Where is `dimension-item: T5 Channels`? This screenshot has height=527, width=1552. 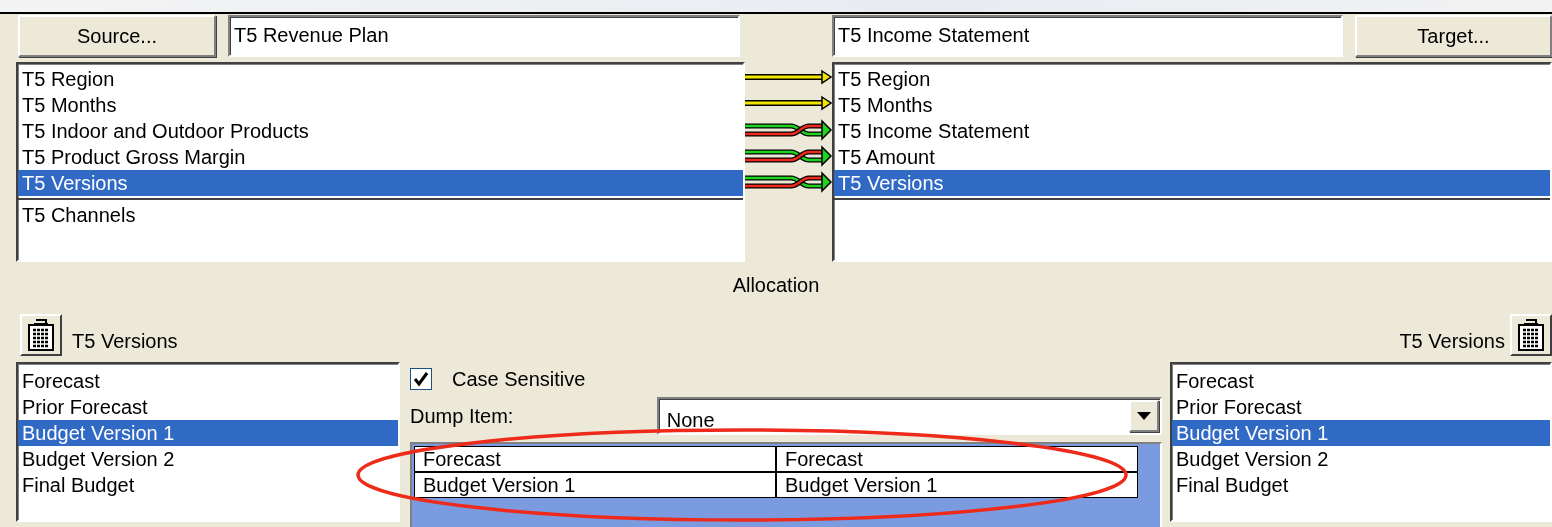
dimension-item: T5 Channels is located at coordinates (380, 215).